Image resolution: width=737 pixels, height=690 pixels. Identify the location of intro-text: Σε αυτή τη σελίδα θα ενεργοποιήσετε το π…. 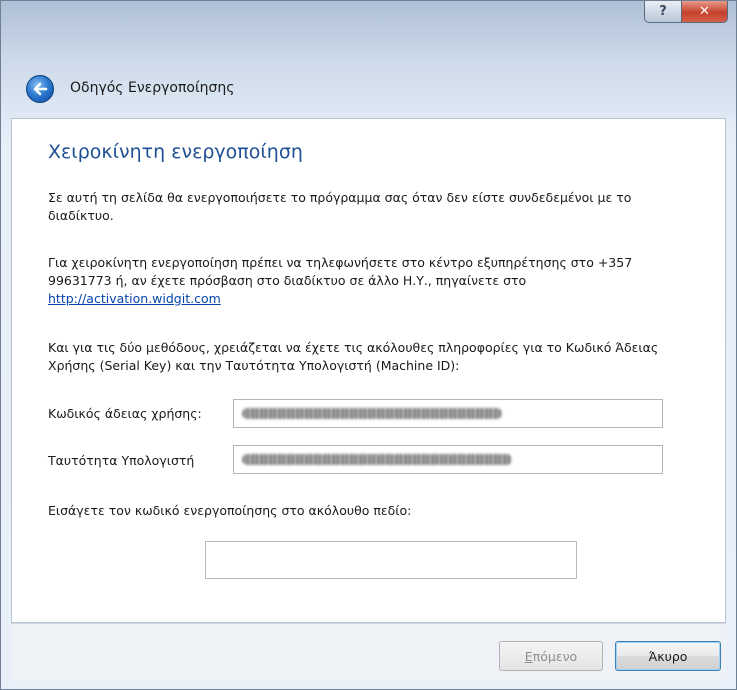
(340, 206).